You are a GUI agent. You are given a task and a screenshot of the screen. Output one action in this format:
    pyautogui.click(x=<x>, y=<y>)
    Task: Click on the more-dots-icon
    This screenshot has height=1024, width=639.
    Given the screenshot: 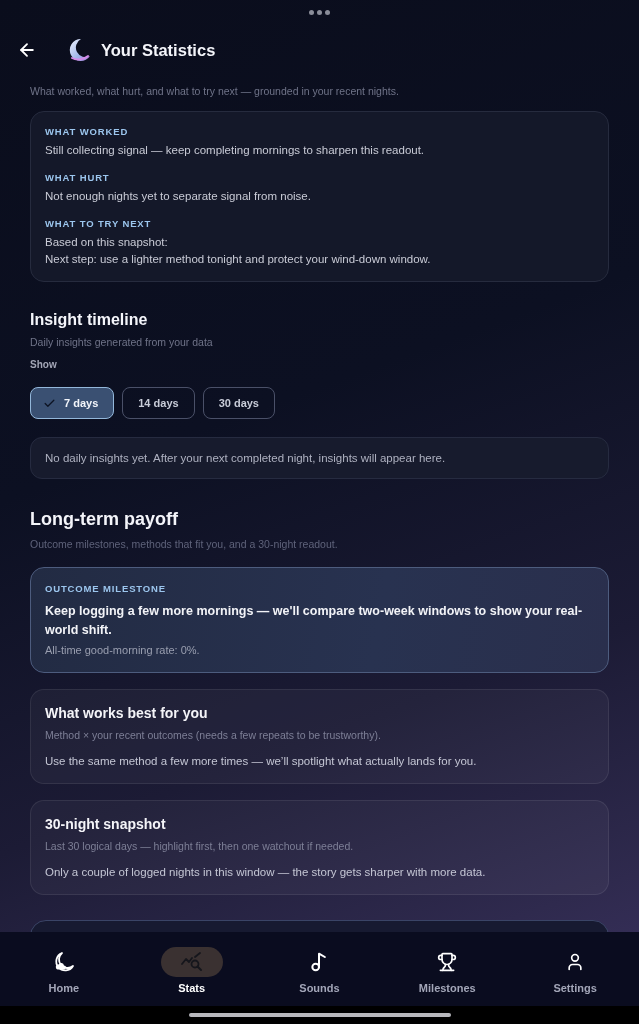 What is the action you would take?
    pyautogui.click(x=319, y=12)
    